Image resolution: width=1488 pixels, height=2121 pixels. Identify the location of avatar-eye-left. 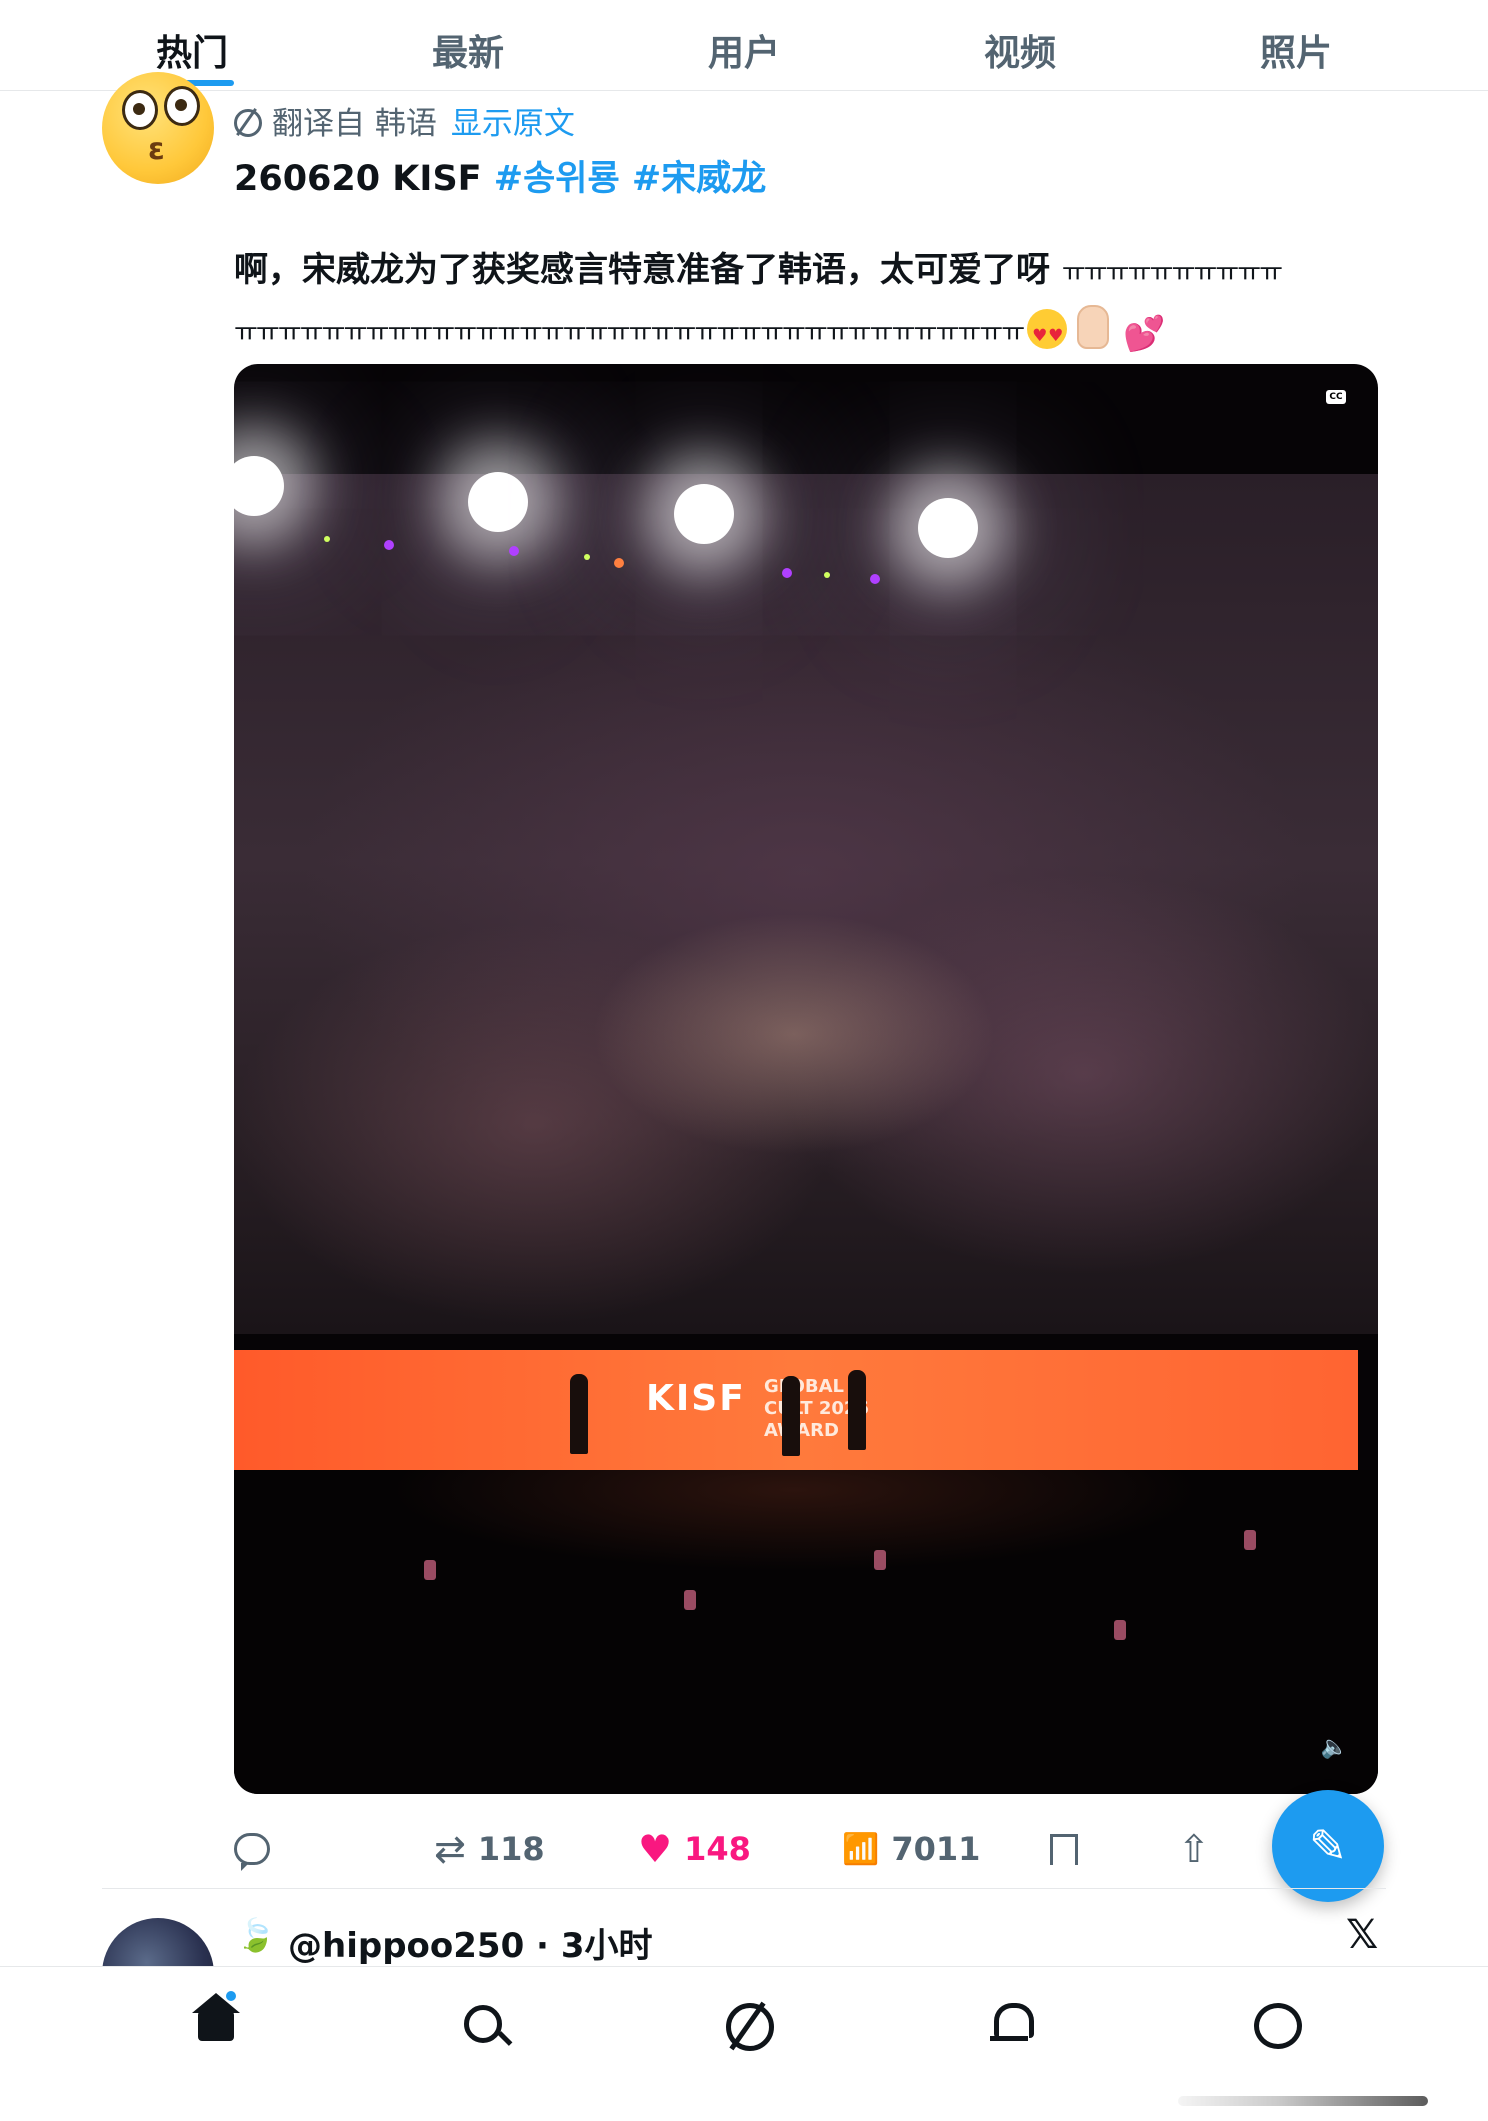
(140, 110).